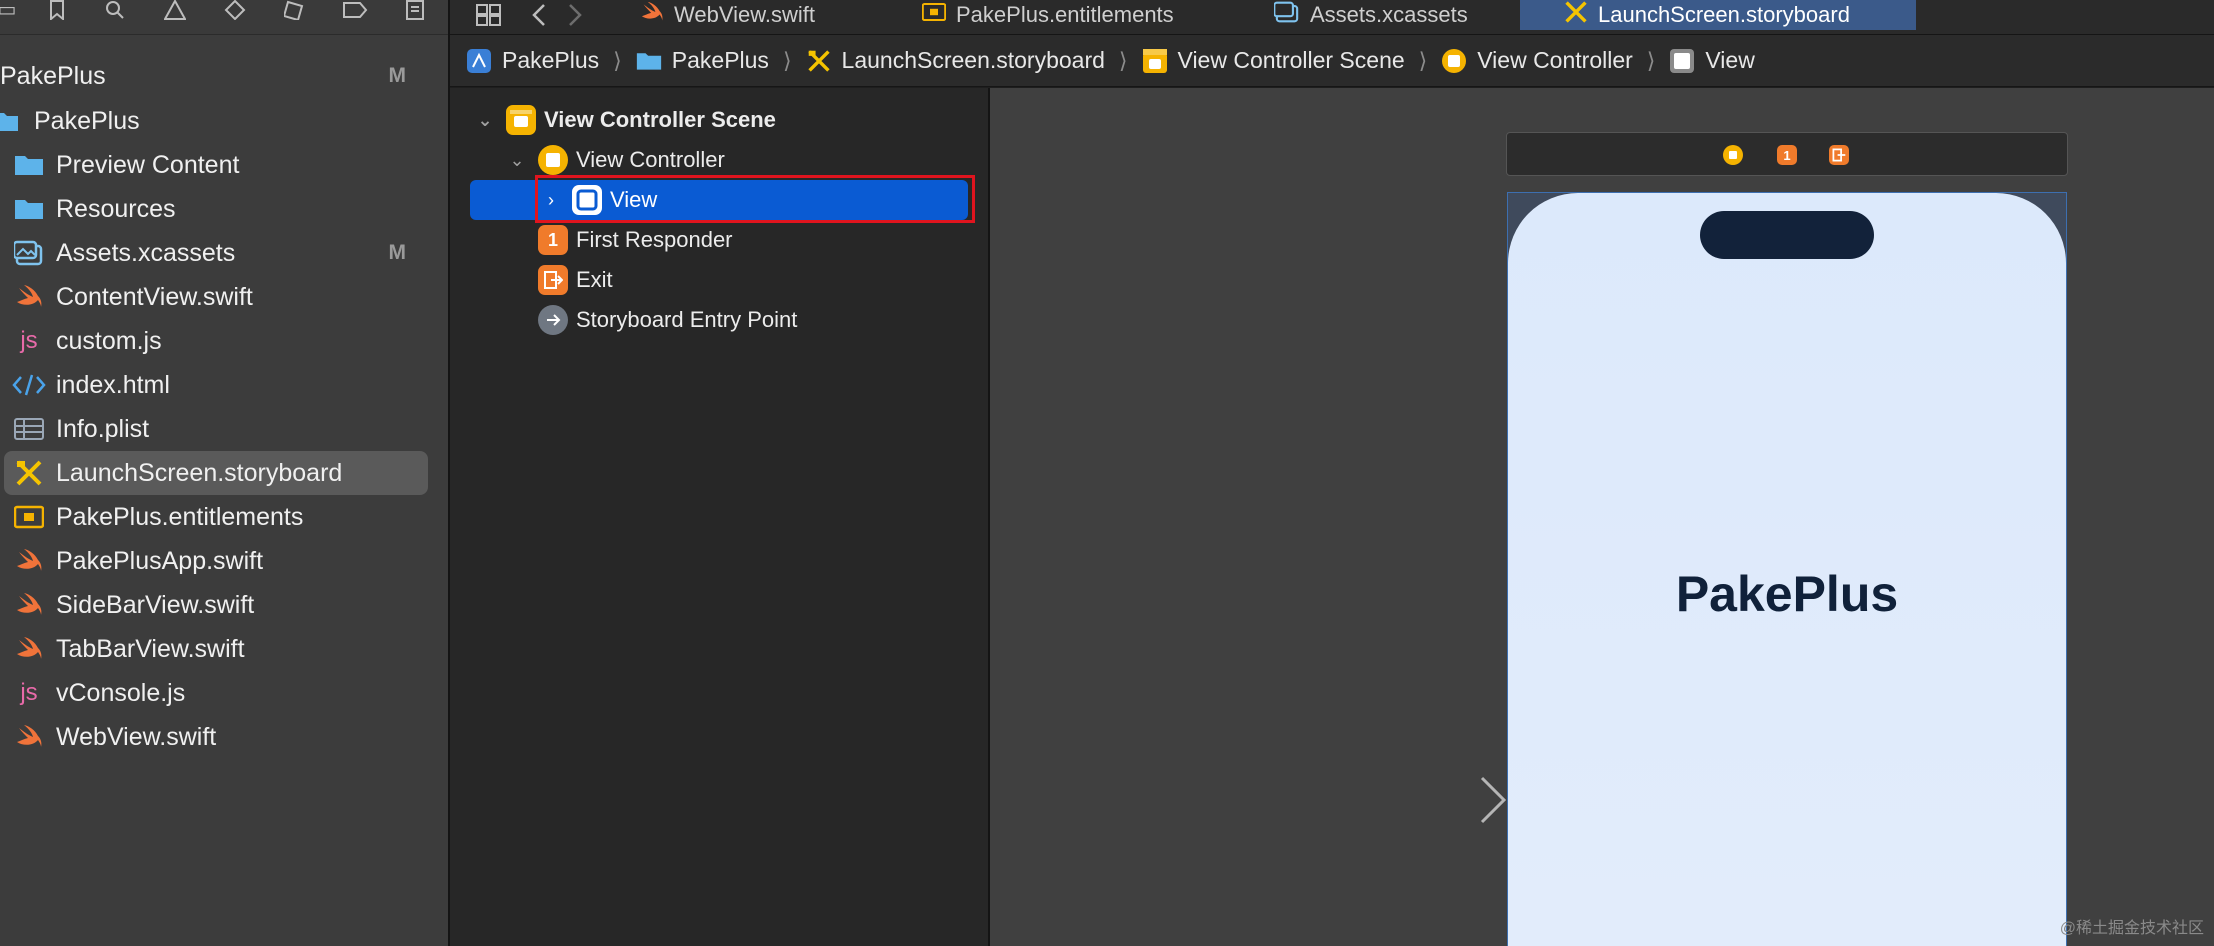  Describe the element at coordinates (355, 10) in the screenshot. I see `breakpoint-icon` at that location.